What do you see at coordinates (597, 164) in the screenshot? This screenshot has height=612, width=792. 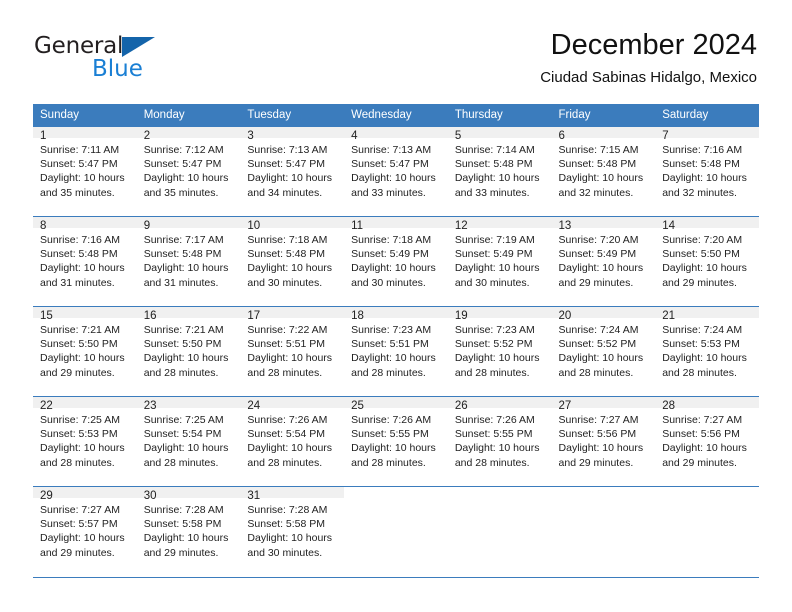 I see `sunset-text: Sunset: 5:48 PM` at bounding box center [597, 164].